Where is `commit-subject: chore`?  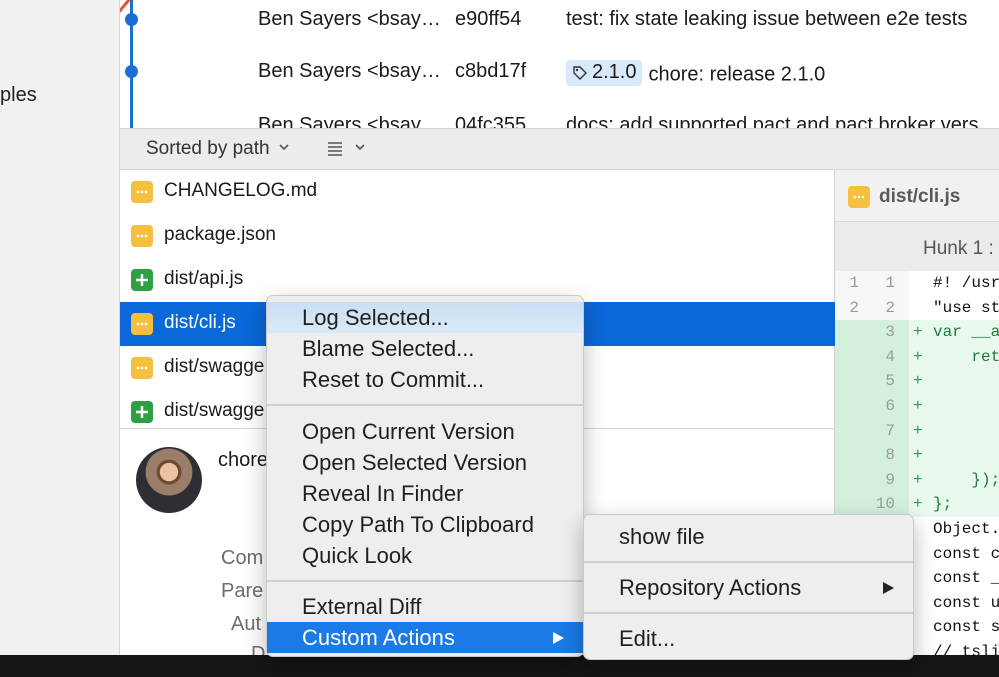
commit-subject: chore is located at coordinates (243, 460).